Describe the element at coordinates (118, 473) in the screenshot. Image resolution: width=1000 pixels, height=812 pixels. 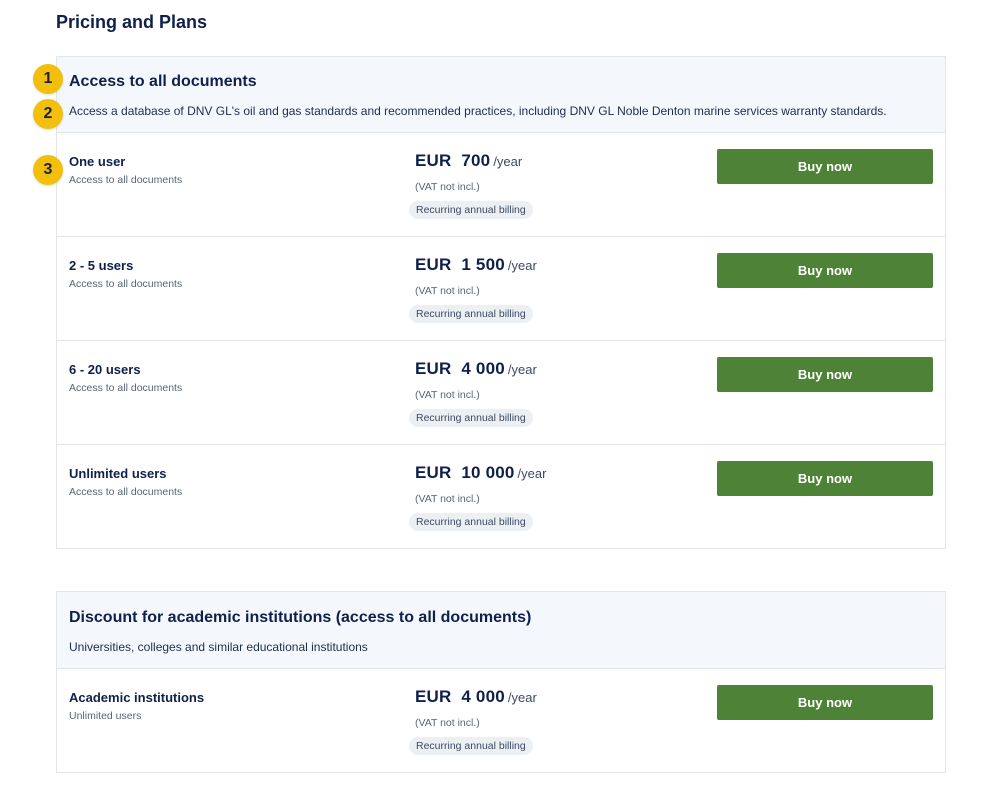
I see `plan-name: Unlimited users` at that location.